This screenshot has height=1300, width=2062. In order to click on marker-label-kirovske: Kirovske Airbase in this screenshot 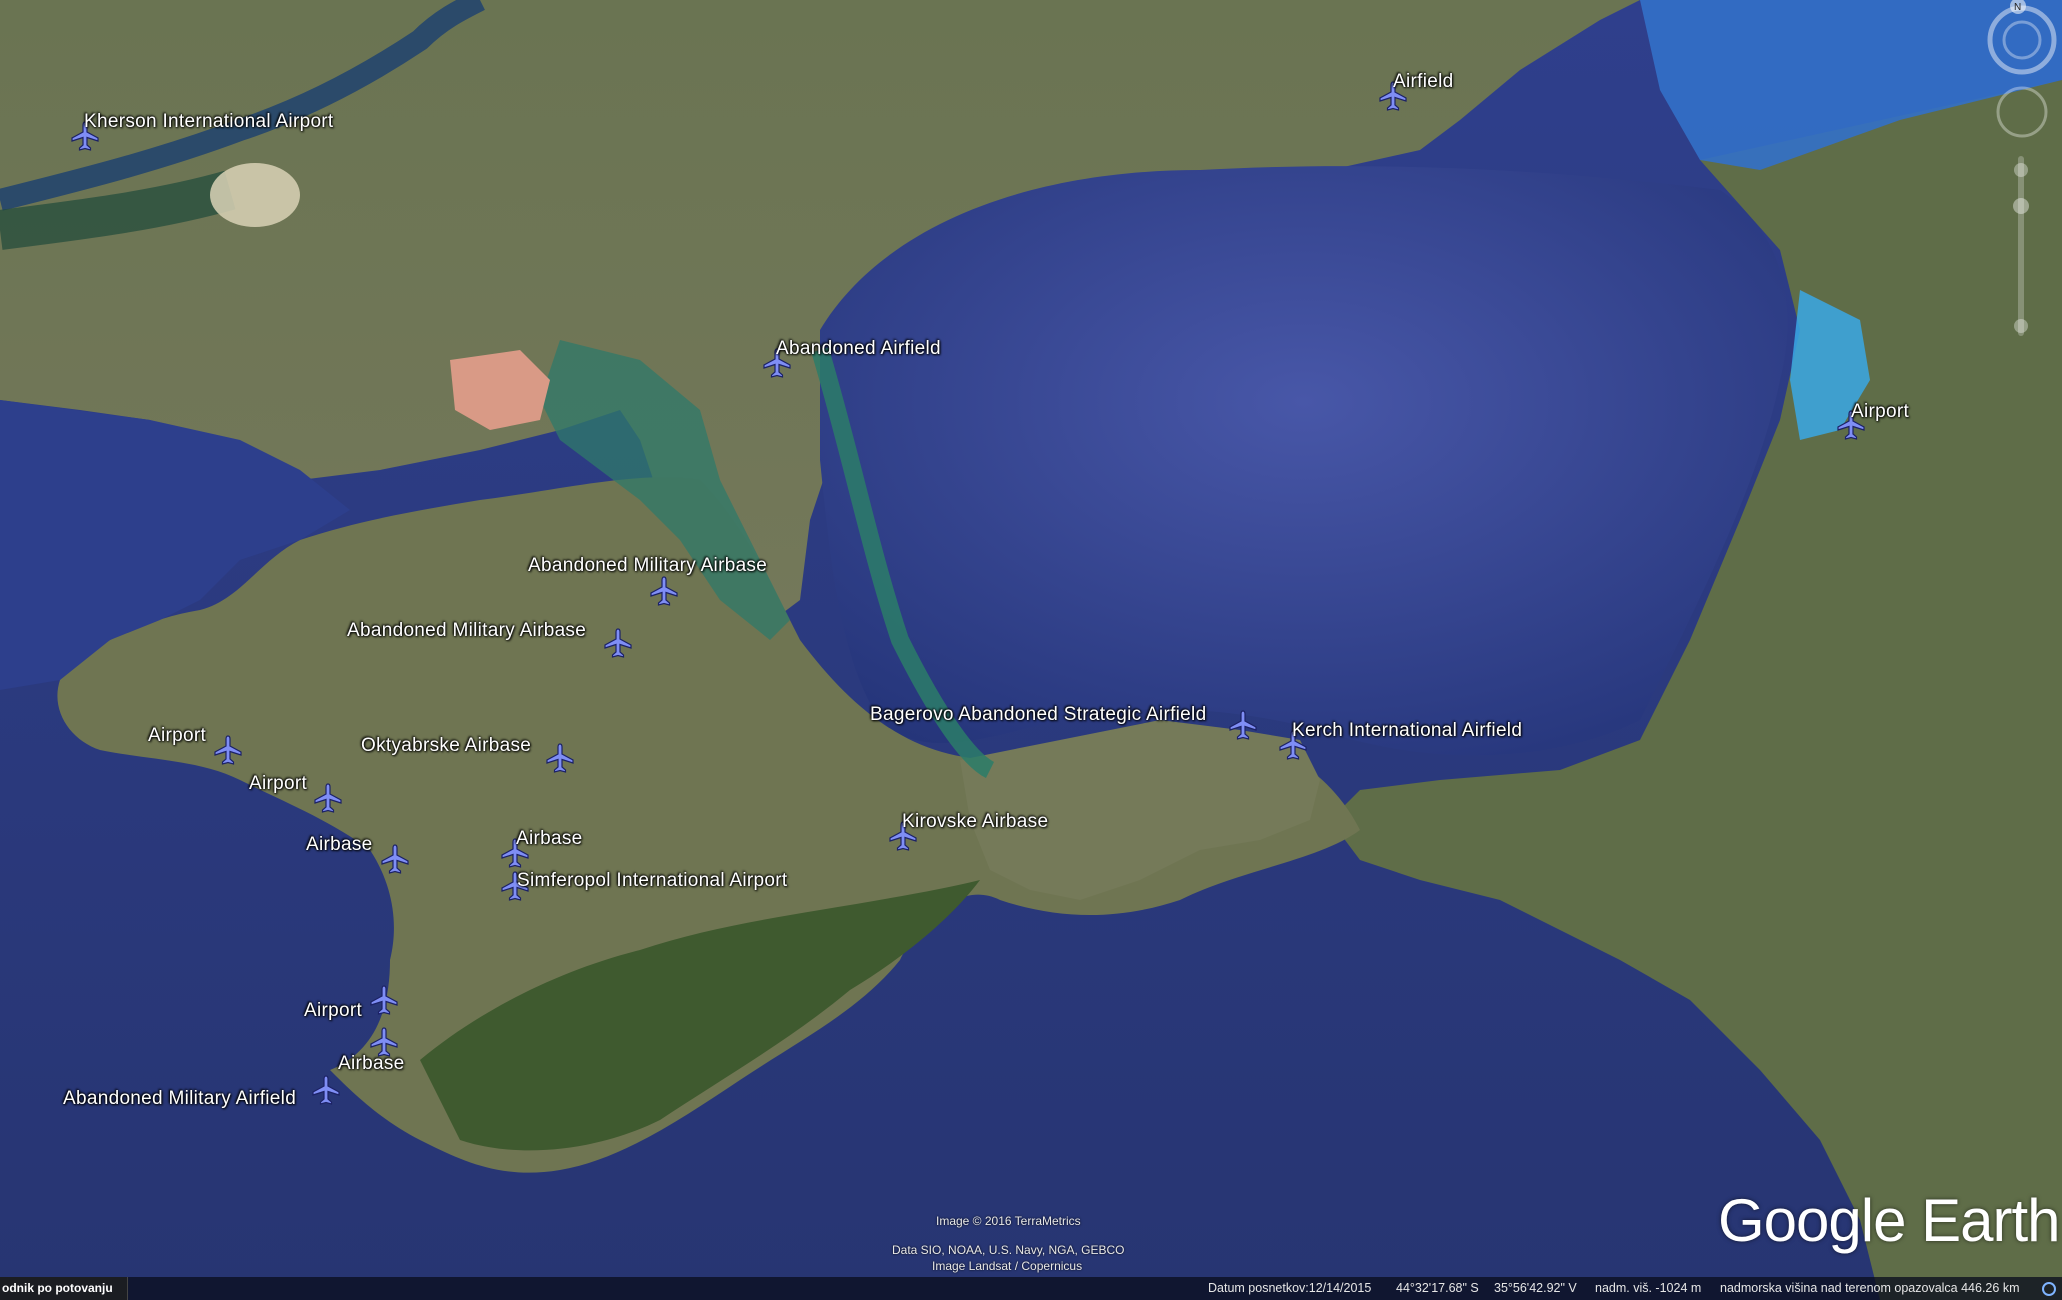, I will do `click(975, 822)`.